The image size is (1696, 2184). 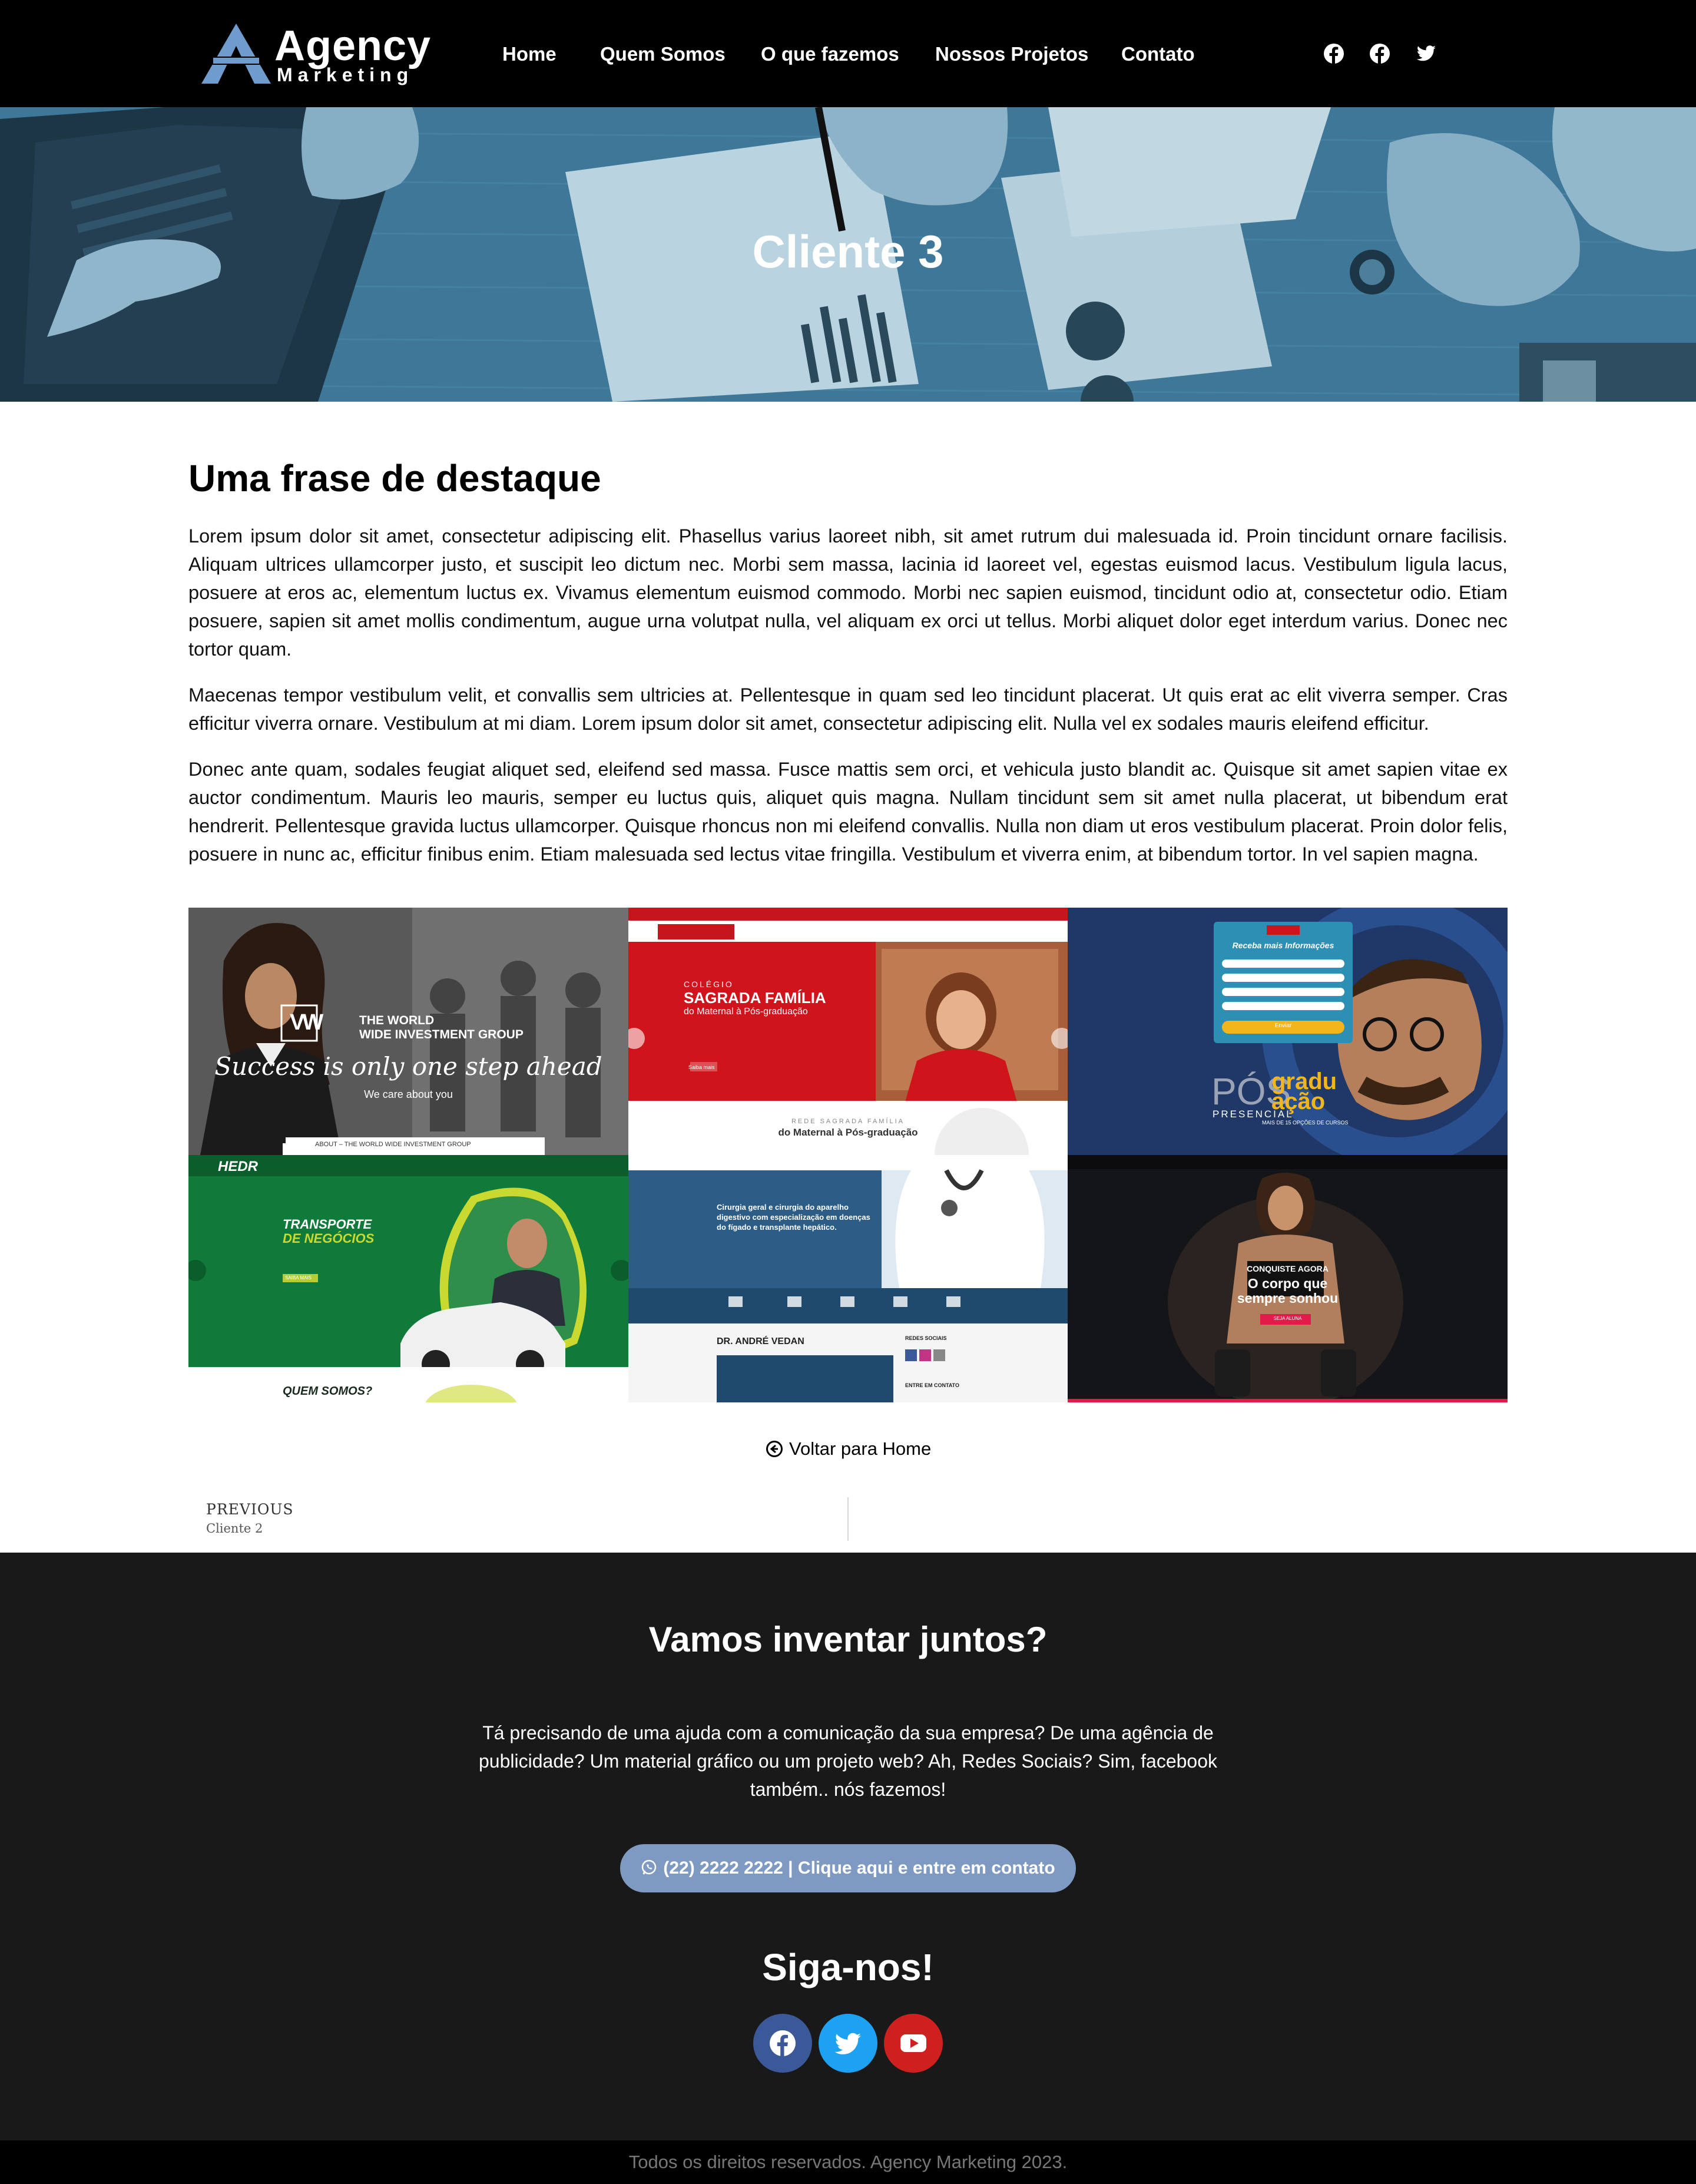 What do you see at coordinates (1288, 1298) in the screenshot?
I see `fitness-title-2: sempre sonhou` at bounding box center [1288, 1298].